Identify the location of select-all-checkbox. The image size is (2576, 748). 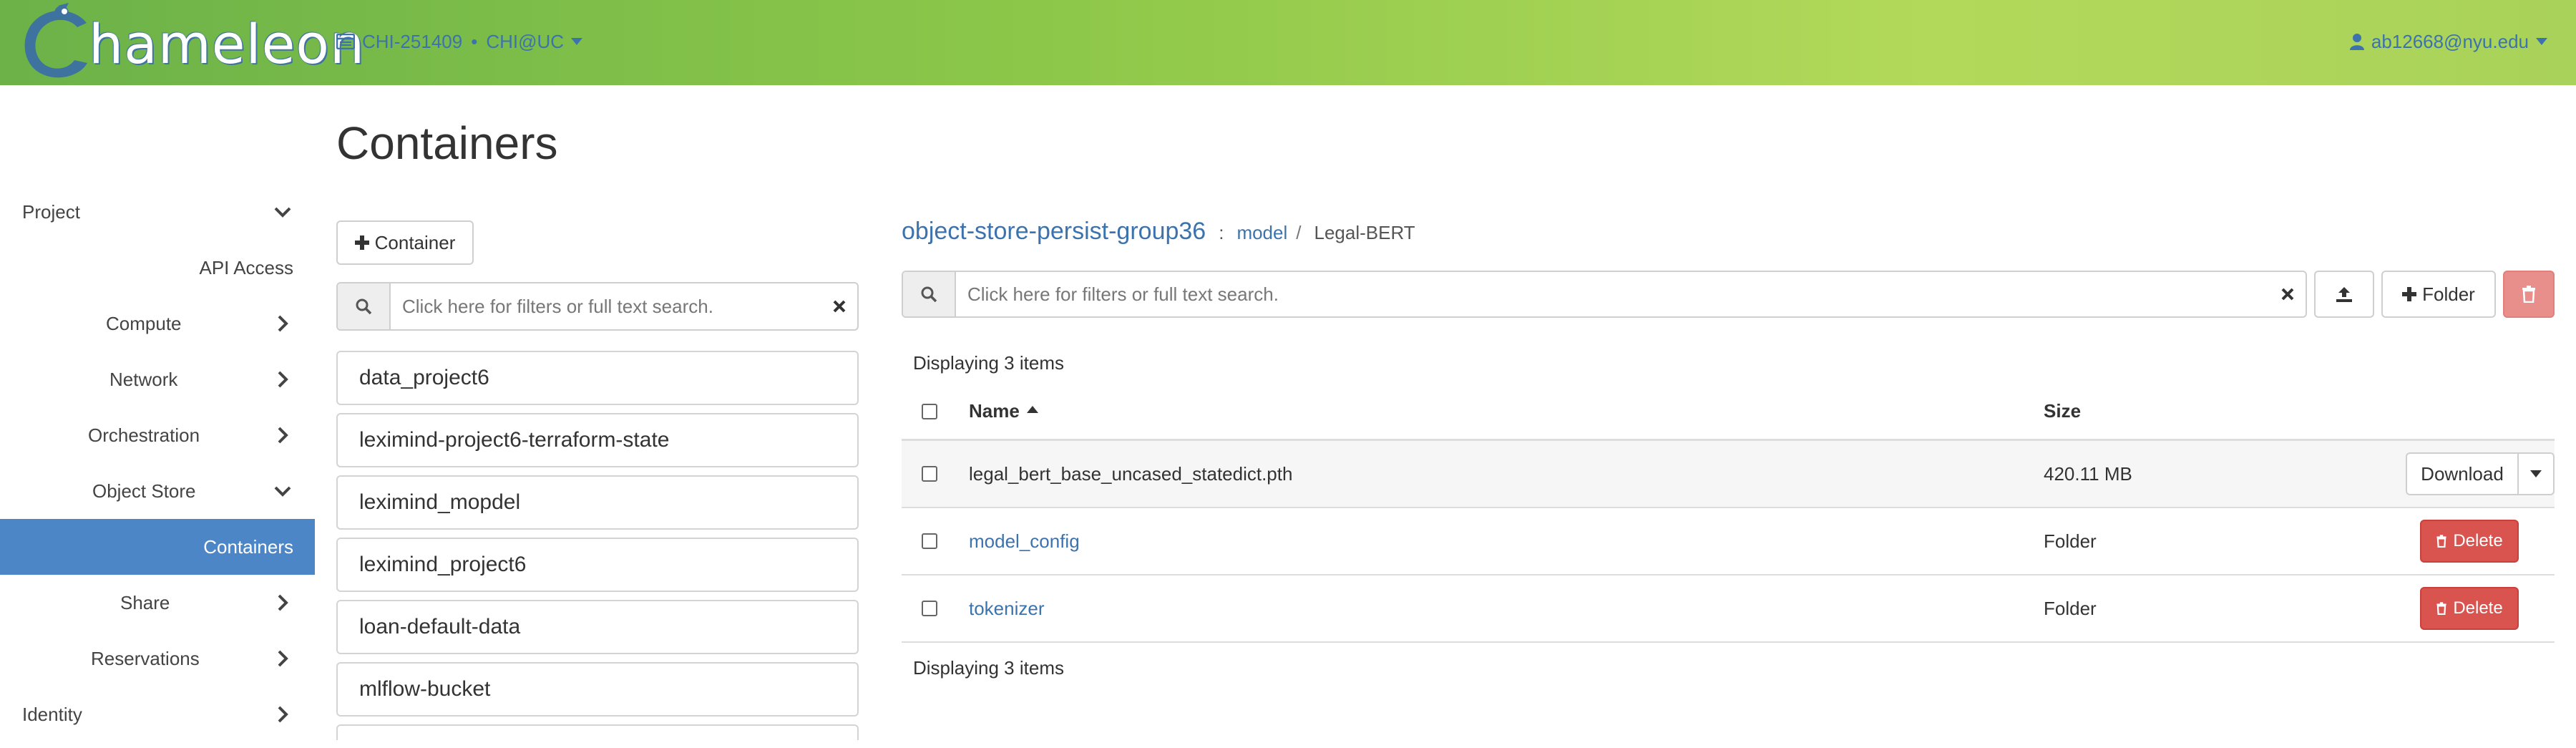
(929, 411).